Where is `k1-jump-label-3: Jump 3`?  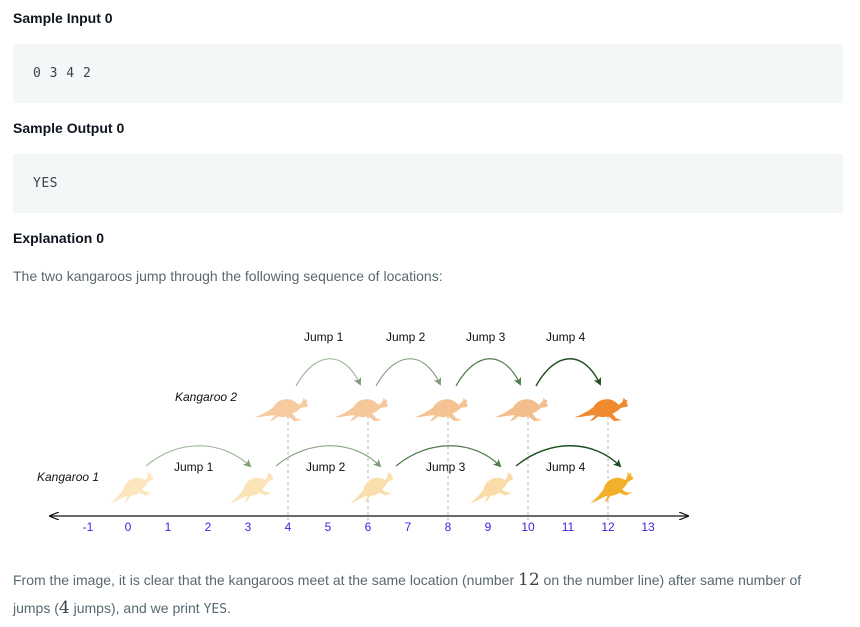 k1-jump-label-3: Jump 3 is located at coordinates (446, 467).